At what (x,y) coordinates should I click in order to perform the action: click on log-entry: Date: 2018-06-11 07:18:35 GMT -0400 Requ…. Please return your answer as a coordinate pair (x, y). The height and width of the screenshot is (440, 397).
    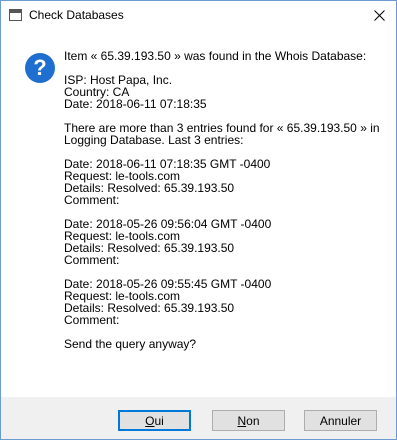
    Looking at the image, I should click on (224, 182).